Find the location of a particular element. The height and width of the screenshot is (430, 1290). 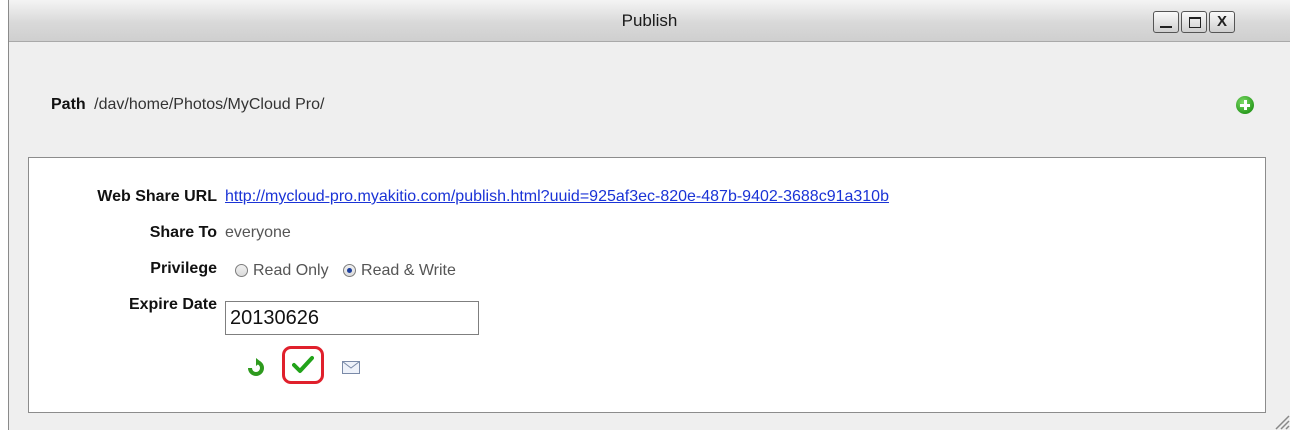

close-icon: X is located at coordinates (1221, 21).